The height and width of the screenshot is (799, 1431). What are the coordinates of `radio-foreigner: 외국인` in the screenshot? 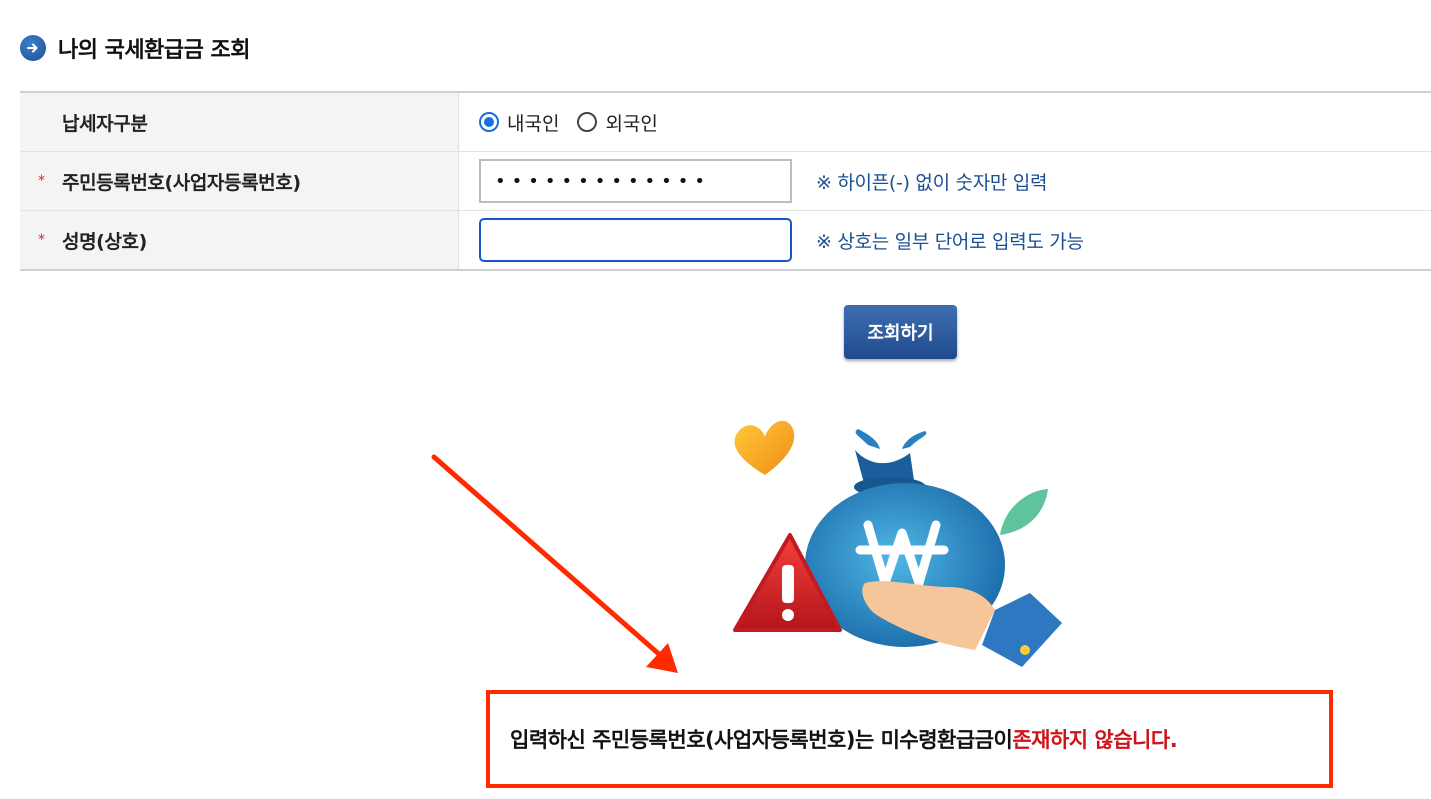 It's located at (617, 122).